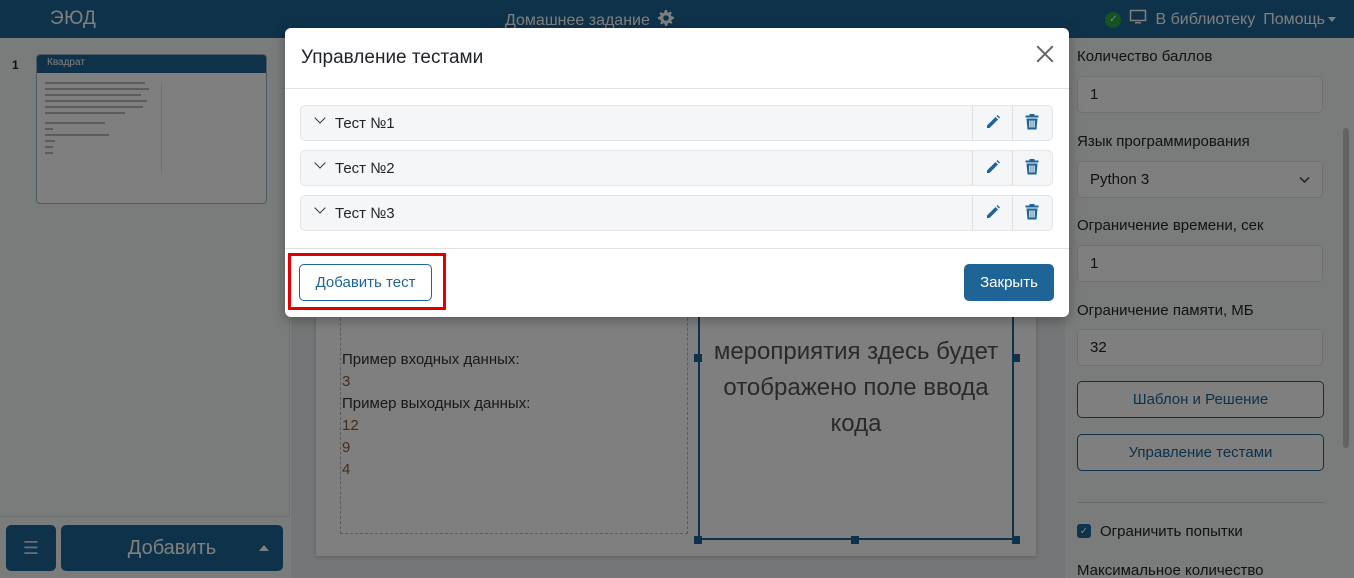 This screenshot has height=578, width=1354. I want to click on highlight-box, so click(367, 281).